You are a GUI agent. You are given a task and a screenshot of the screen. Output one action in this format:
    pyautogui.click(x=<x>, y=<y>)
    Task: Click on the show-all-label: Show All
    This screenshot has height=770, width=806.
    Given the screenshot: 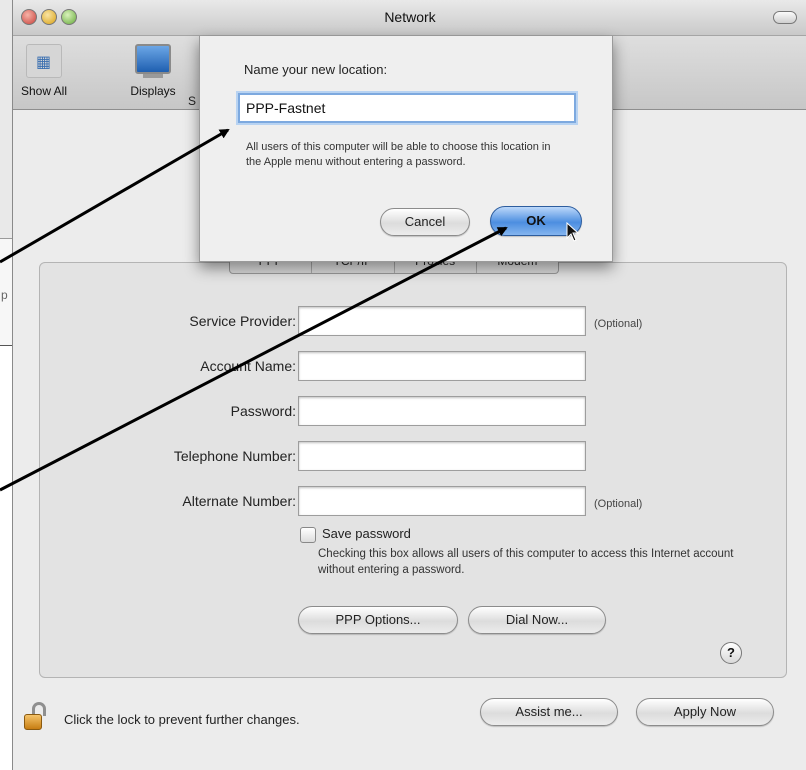 What is the action you would take?
    pyautogui.click(x=44, y=91)
    